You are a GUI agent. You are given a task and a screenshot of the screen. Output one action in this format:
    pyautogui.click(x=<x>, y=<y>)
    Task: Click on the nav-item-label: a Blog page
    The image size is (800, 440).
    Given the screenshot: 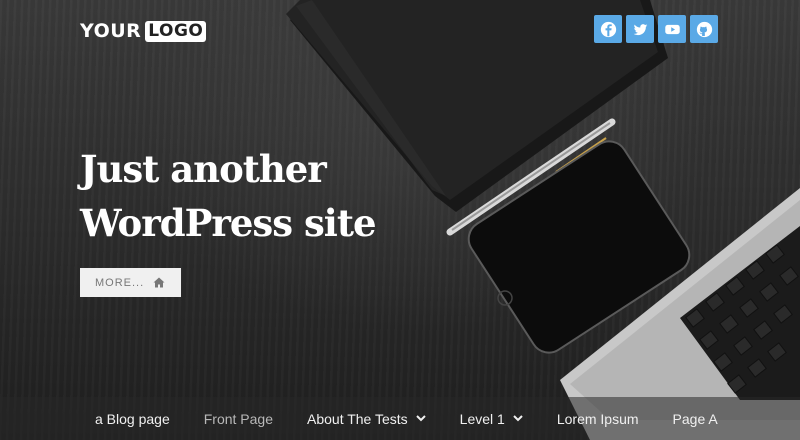 What is the action you would take?
    pyautogui.click(x=132, y=418)
    